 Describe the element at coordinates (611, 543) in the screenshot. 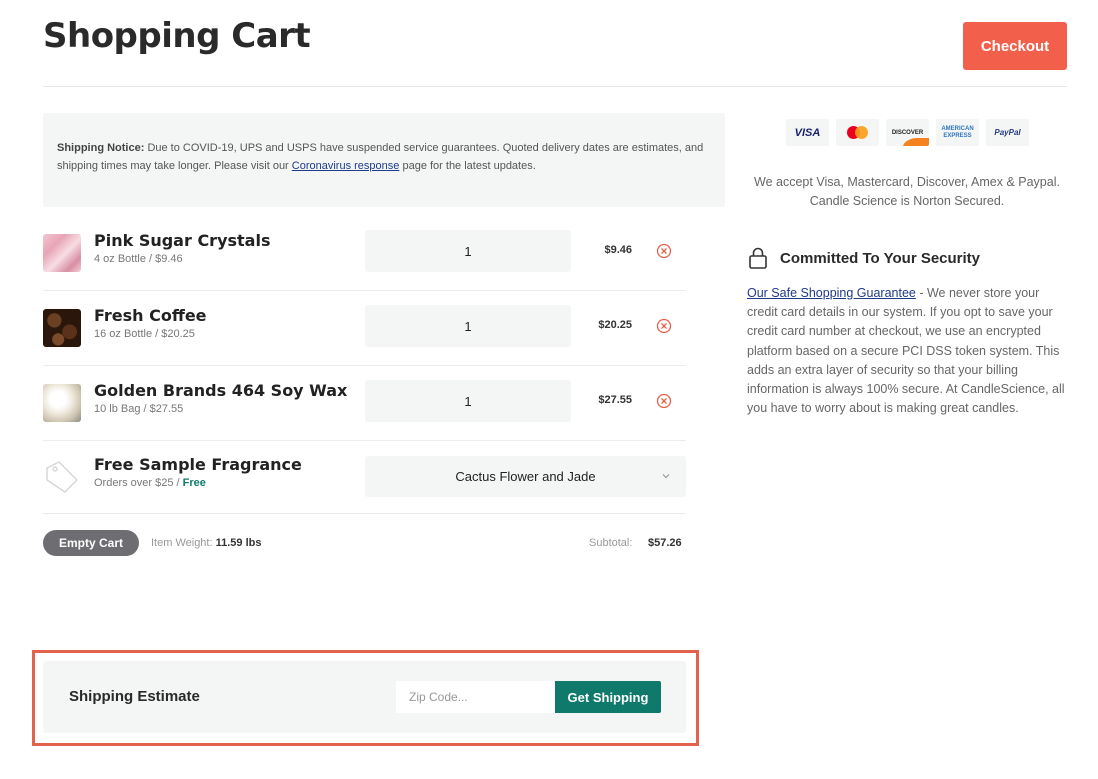

I see `subtotal-label: Subtotal:` at that location.